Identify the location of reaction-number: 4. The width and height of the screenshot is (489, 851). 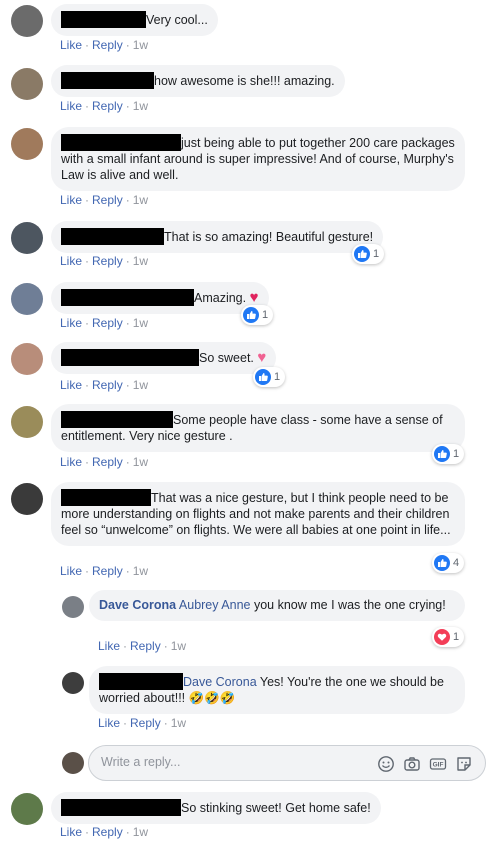
(456, 563).